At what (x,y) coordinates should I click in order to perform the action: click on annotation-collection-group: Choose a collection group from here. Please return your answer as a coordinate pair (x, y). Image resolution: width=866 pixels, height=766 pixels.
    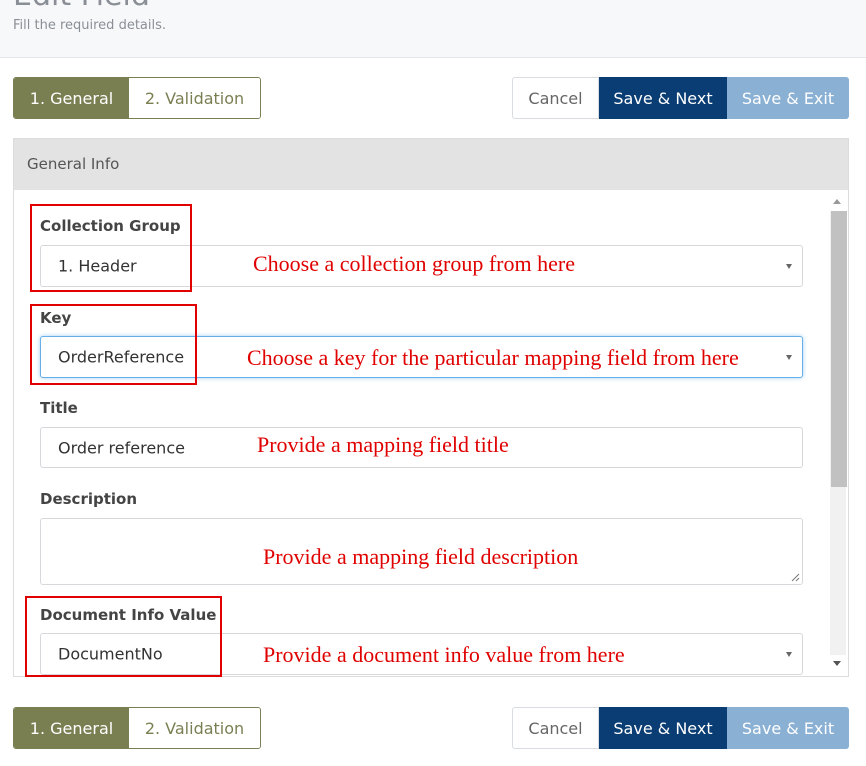
    Looking at the image, I should click on (414, 263).